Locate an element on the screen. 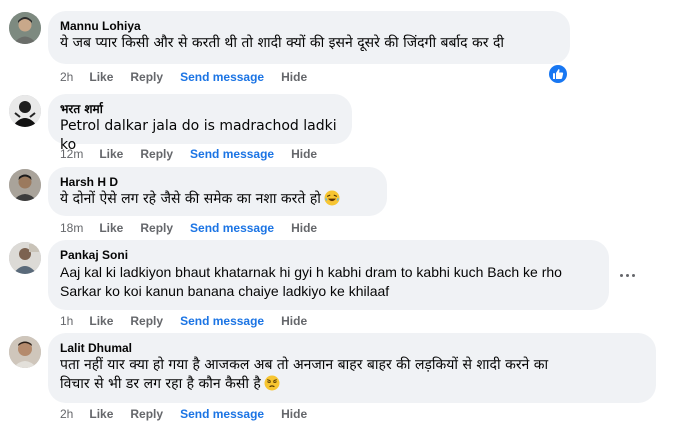 The image size is (682, 428). reaction-badge is located at coordinates (558, 74).